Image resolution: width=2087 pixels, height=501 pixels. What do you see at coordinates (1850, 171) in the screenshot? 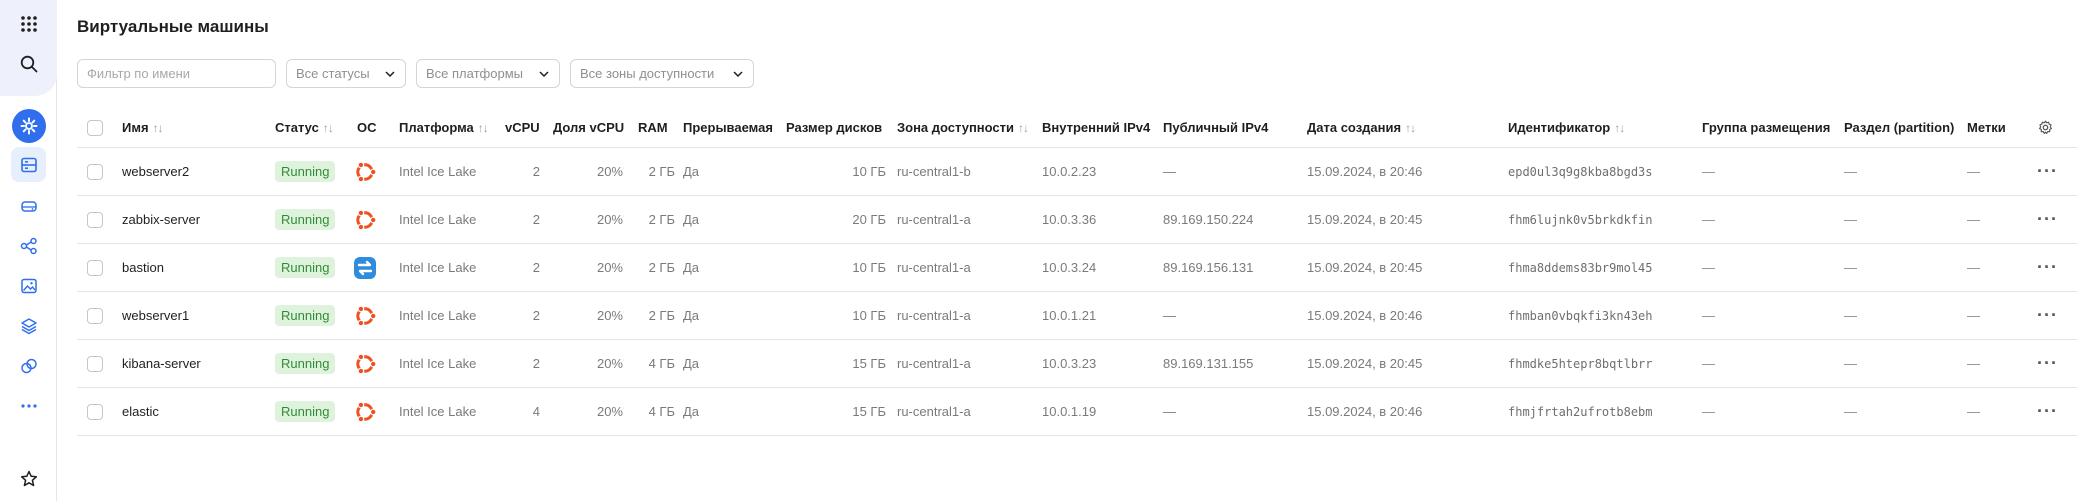
I see `cell-partition: —` at bounding box center [1850, 171].